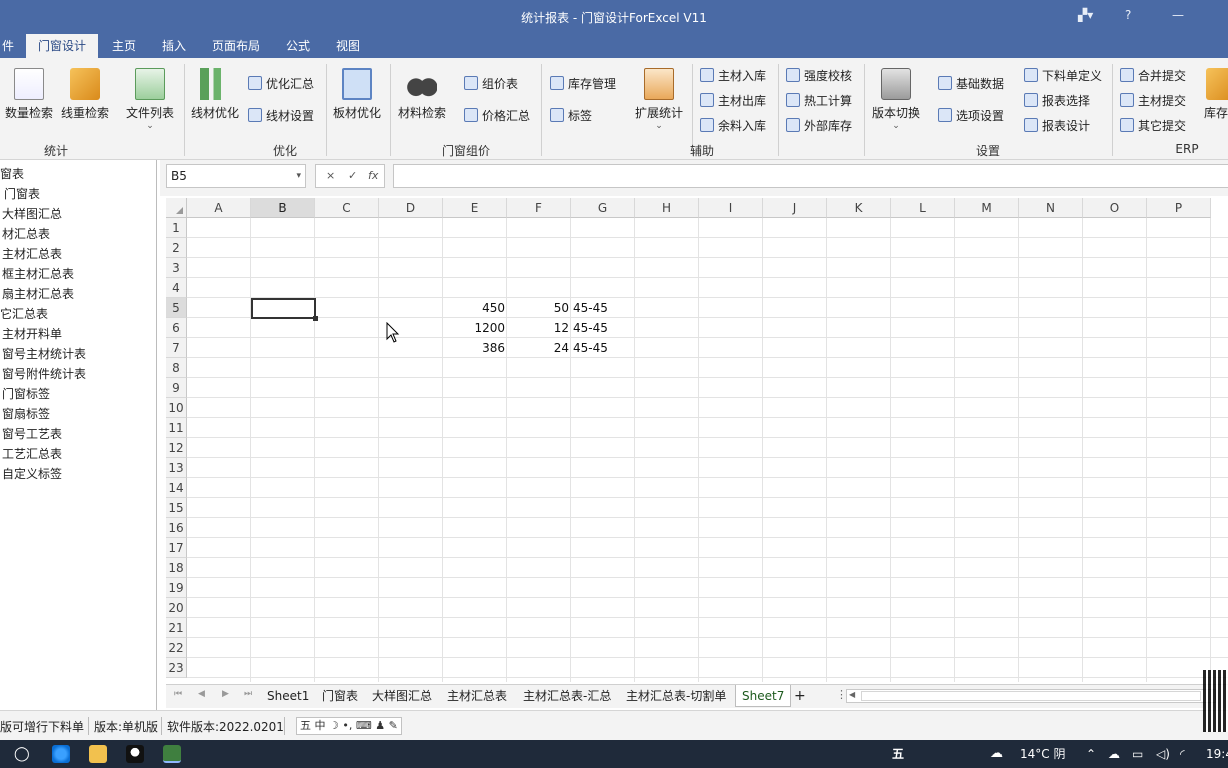  Describe the element at coordinates (475, 328) in the screenshot. I see `cell-e6: 1200` at that location.